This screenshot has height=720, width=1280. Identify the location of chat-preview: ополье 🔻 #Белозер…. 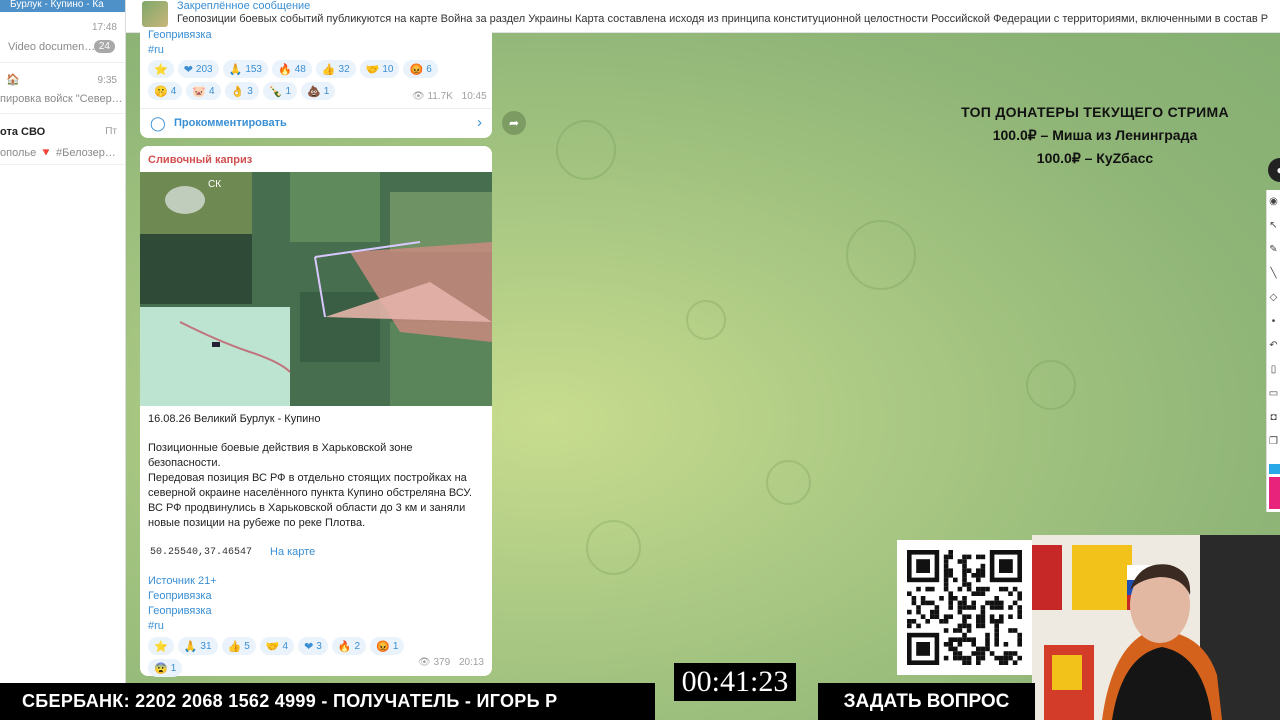
(58, 153).